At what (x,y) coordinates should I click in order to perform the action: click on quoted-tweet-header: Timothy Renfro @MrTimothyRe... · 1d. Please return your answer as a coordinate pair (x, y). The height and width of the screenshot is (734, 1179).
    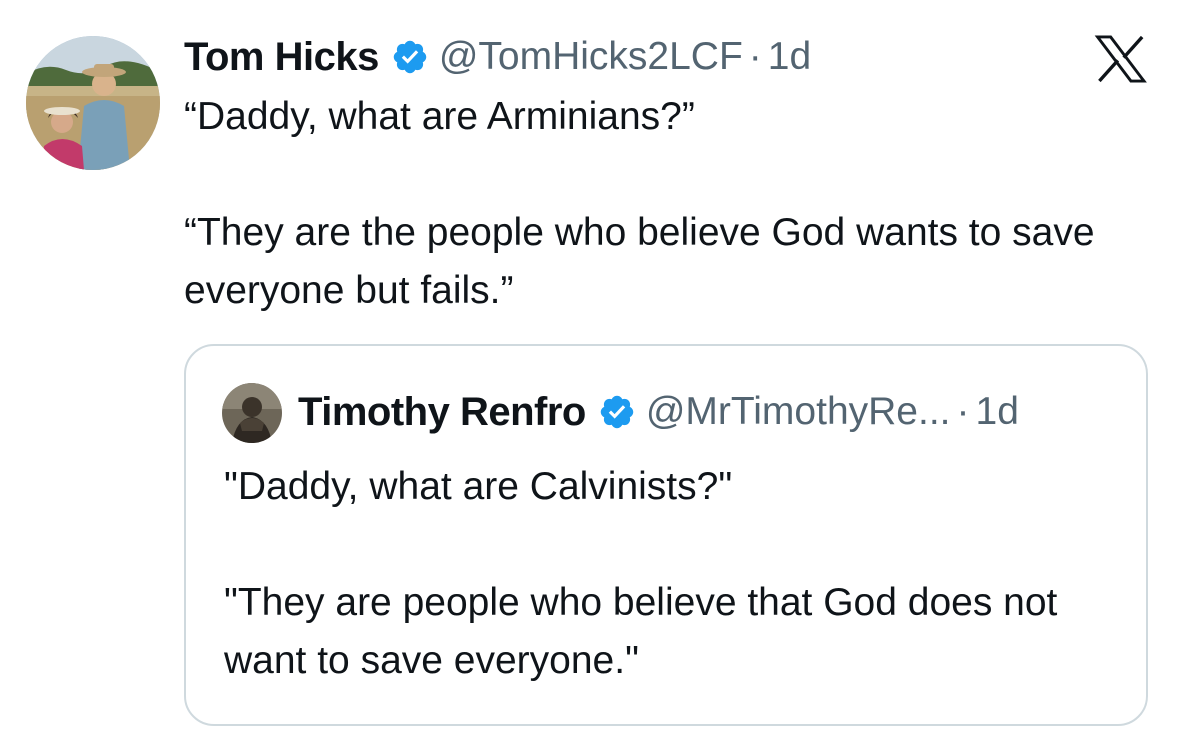
    Looking at the image, I should click on (658, 412).